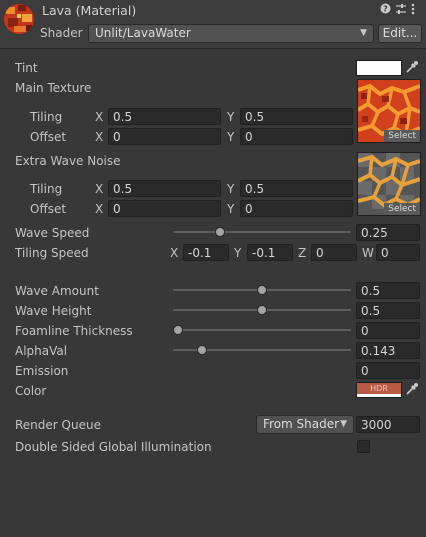  Describe the element at coordinates (74, 331) in the screenshot. I see `foamline-thickness-label: Foamline Thickness` at that location.